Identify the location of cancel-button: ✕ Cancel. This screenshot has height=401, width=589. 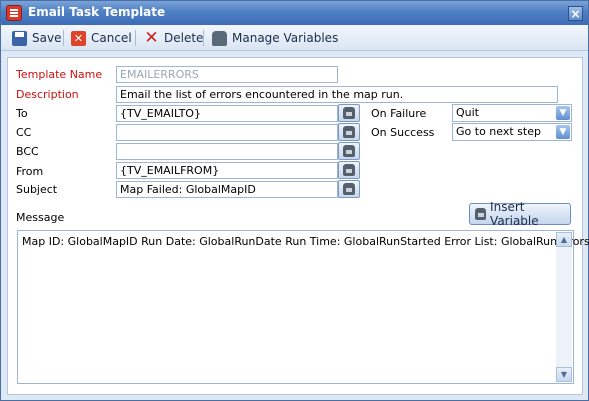
(101, 38).